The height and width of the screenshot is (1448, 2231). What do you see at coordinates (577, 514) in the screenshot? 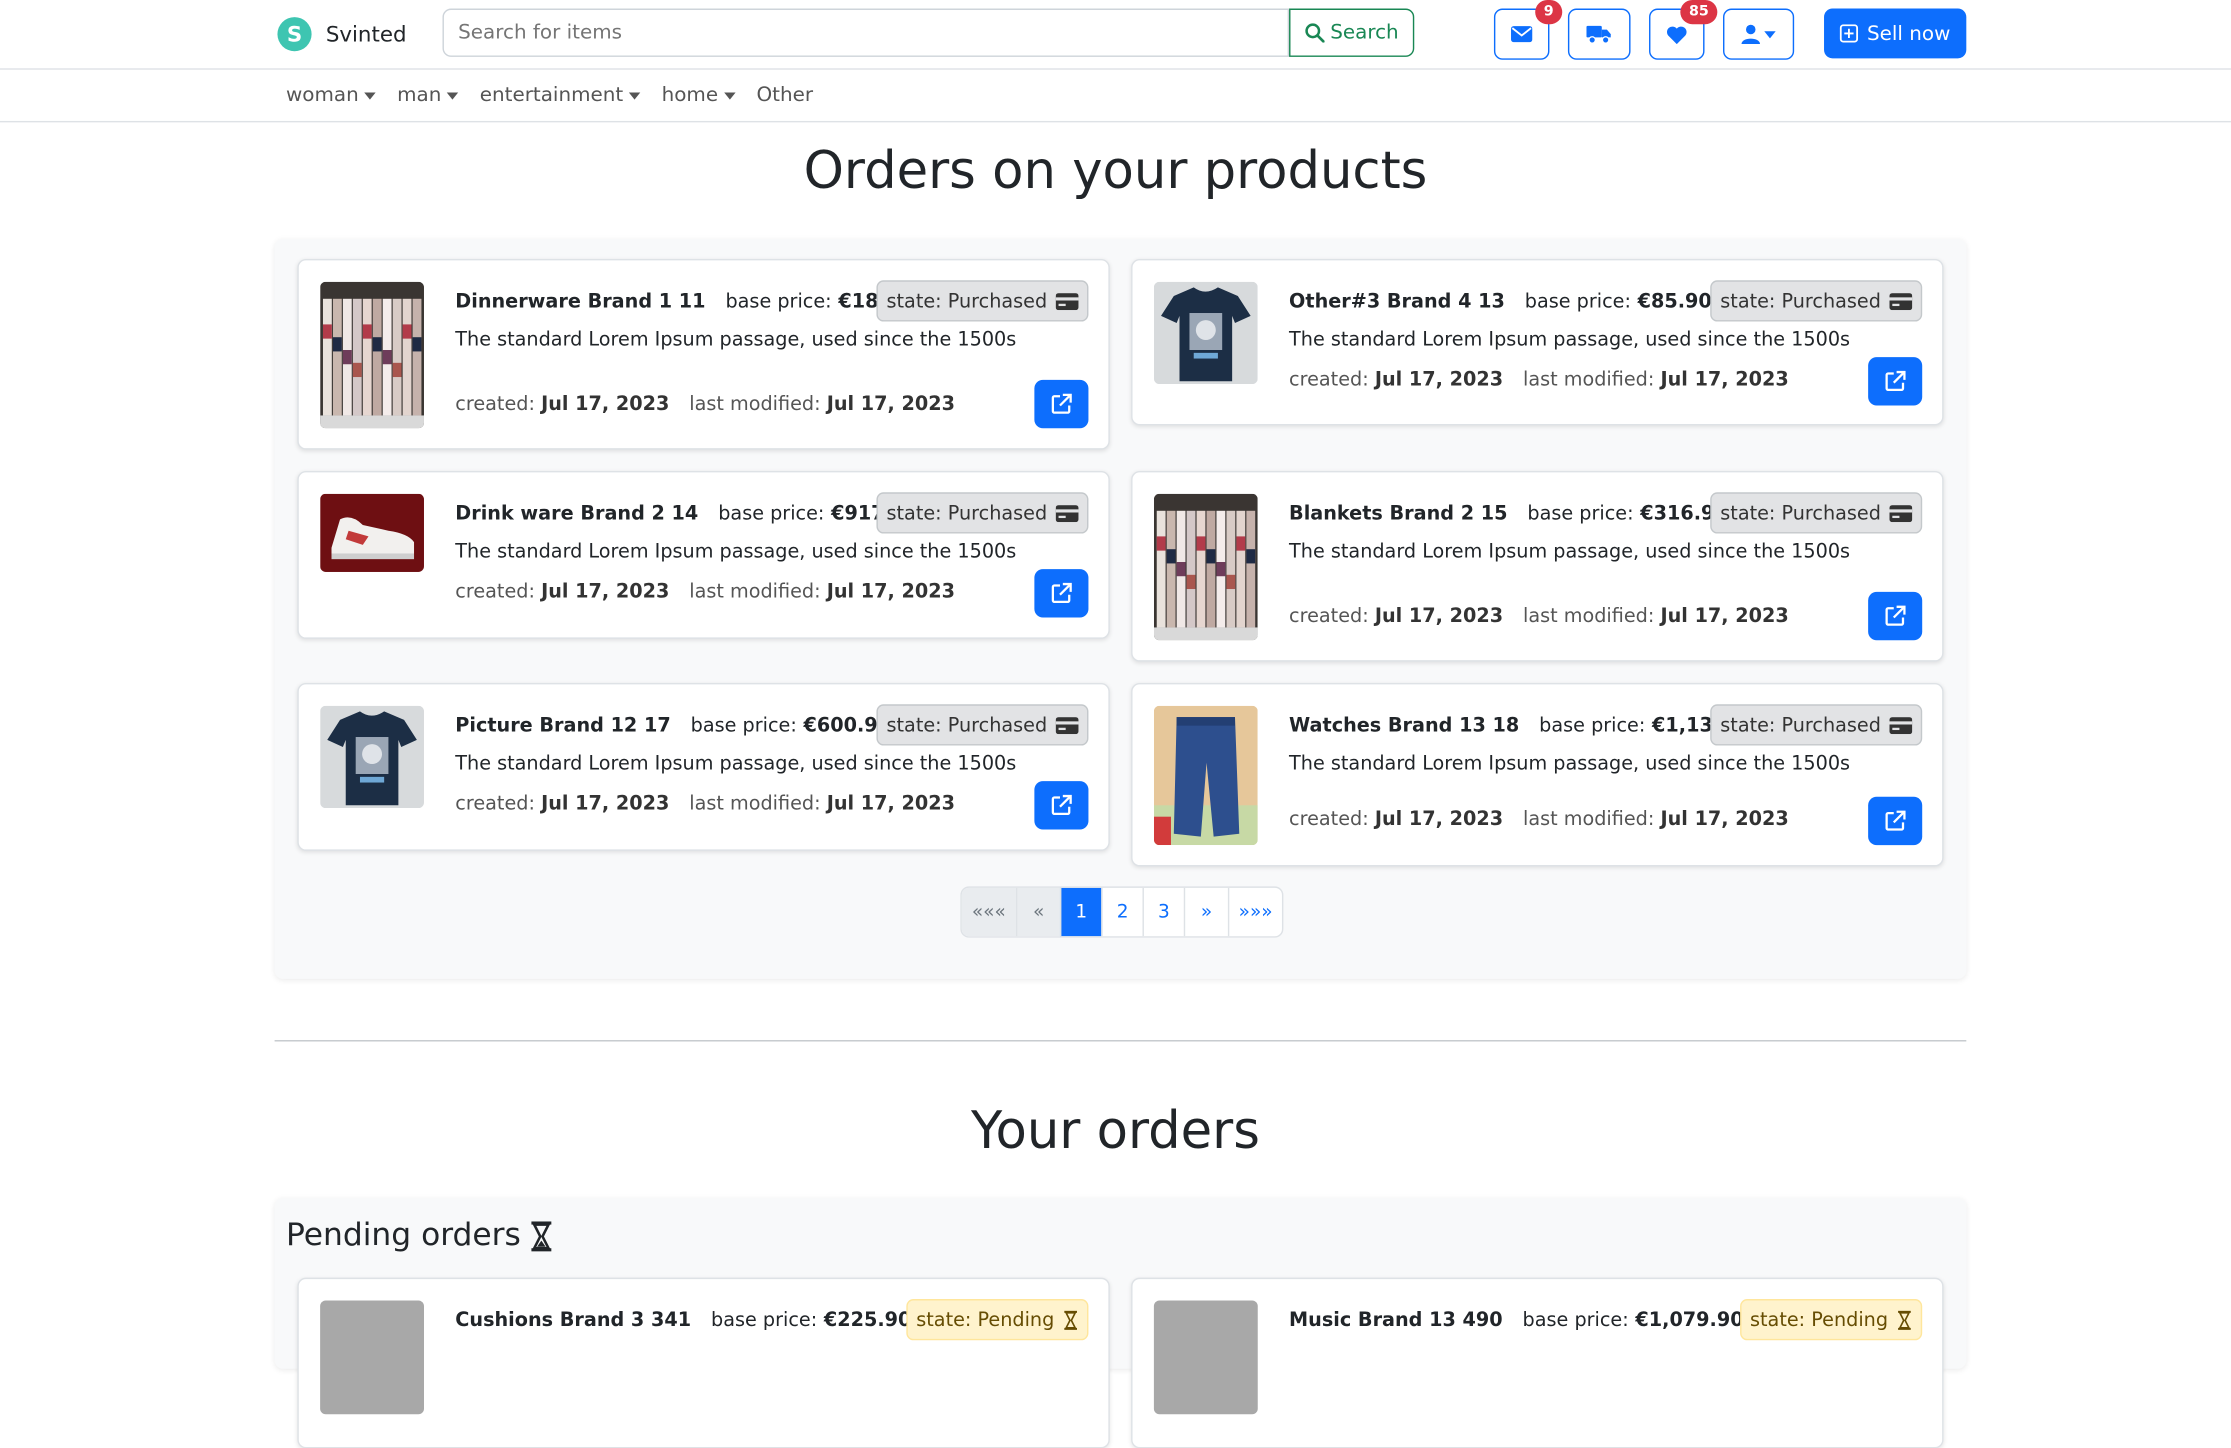
I see `product-name: Drink ware Brand 2 14` at bounding box center [577, 514].